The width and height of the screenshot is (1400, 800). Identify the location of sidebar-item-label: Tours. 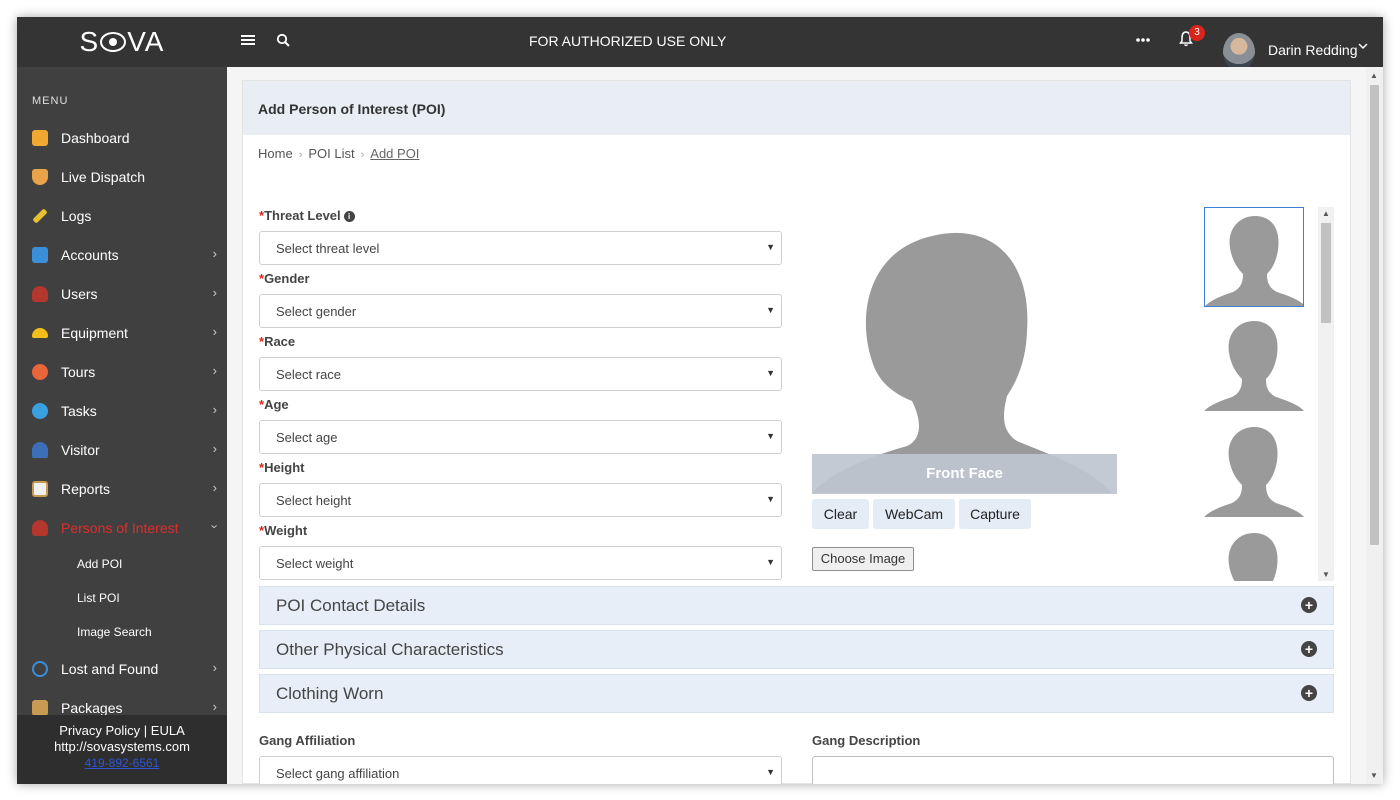
(78, 371).